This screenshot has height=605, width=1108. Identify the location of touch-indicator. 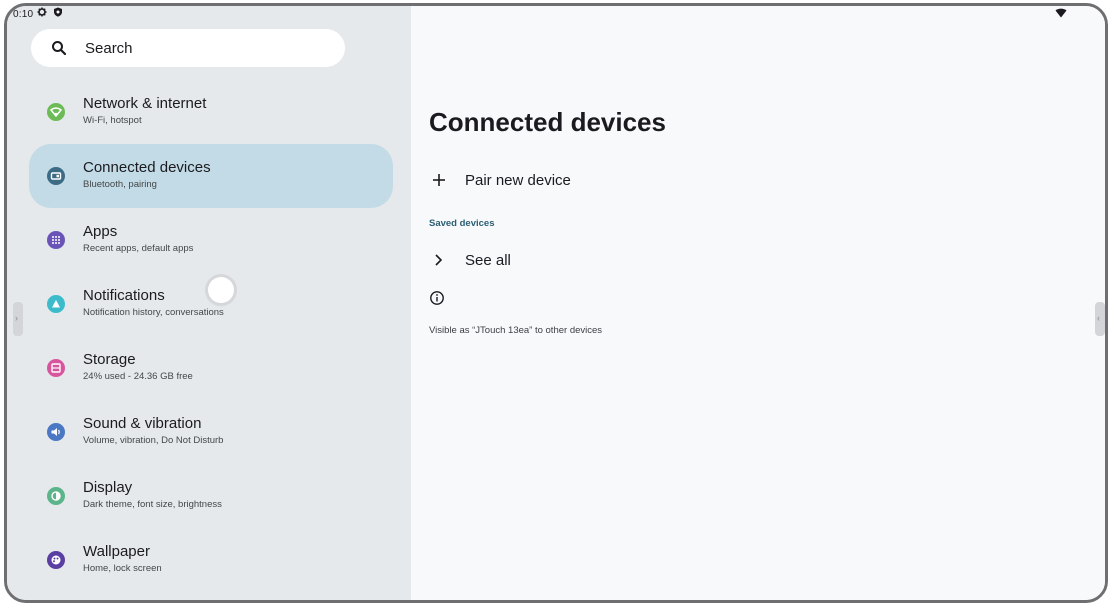
(221, 290).